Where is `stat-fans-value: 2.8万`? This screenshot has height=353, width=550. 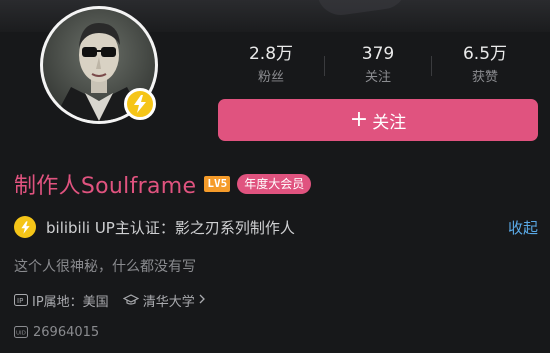 stat-fans-value: 2.8万 is located at coordinates (271, 54).